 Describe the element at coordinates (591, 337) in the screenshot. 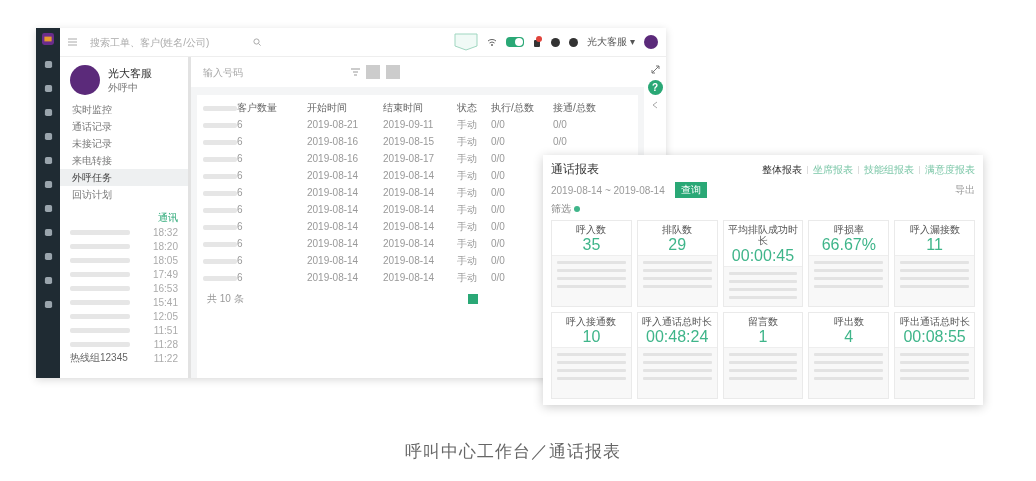

I see `stat-value: 10` at that location.